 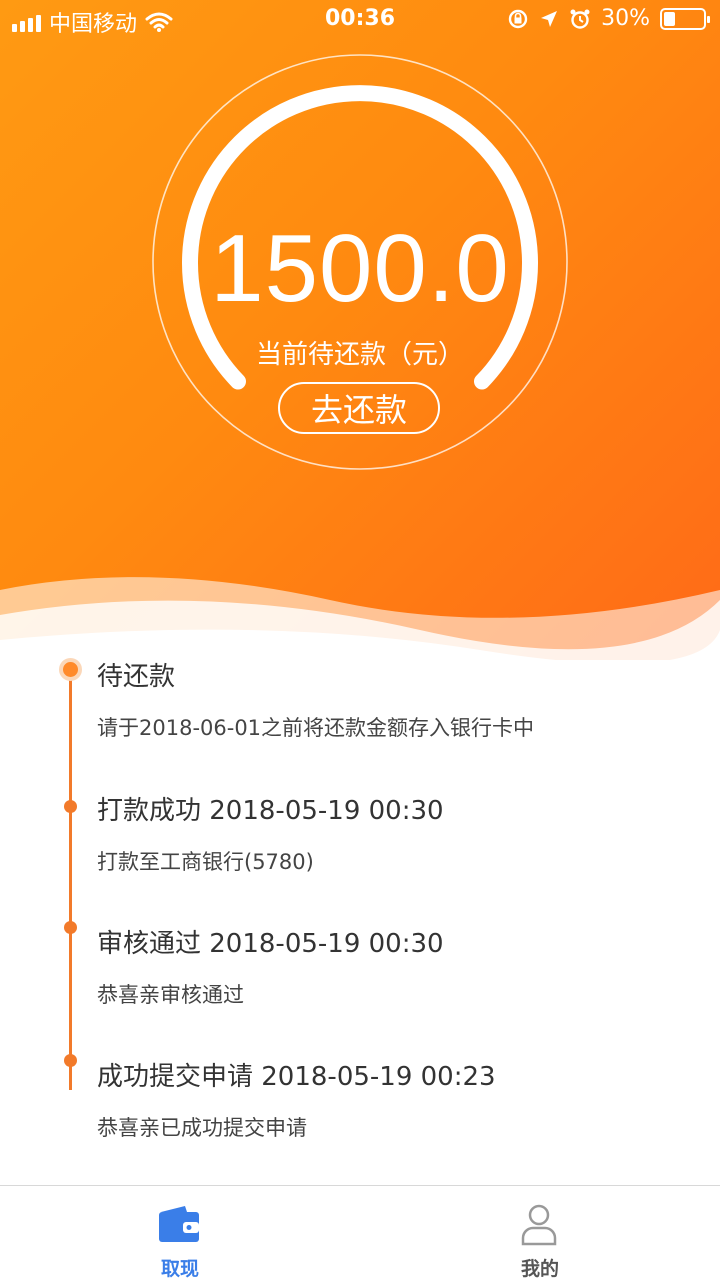 I want to click on wave-decoration, so click(x=360, y=618).